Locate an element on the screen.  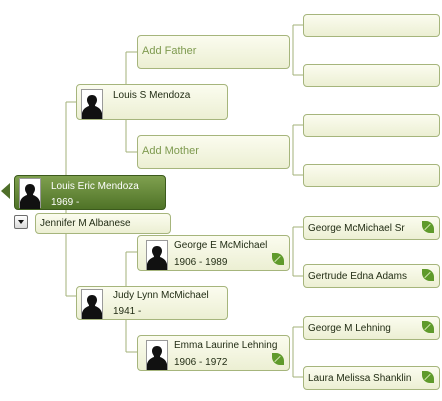
navigate-back-arrow-icon is located at coordinates (5, 191).